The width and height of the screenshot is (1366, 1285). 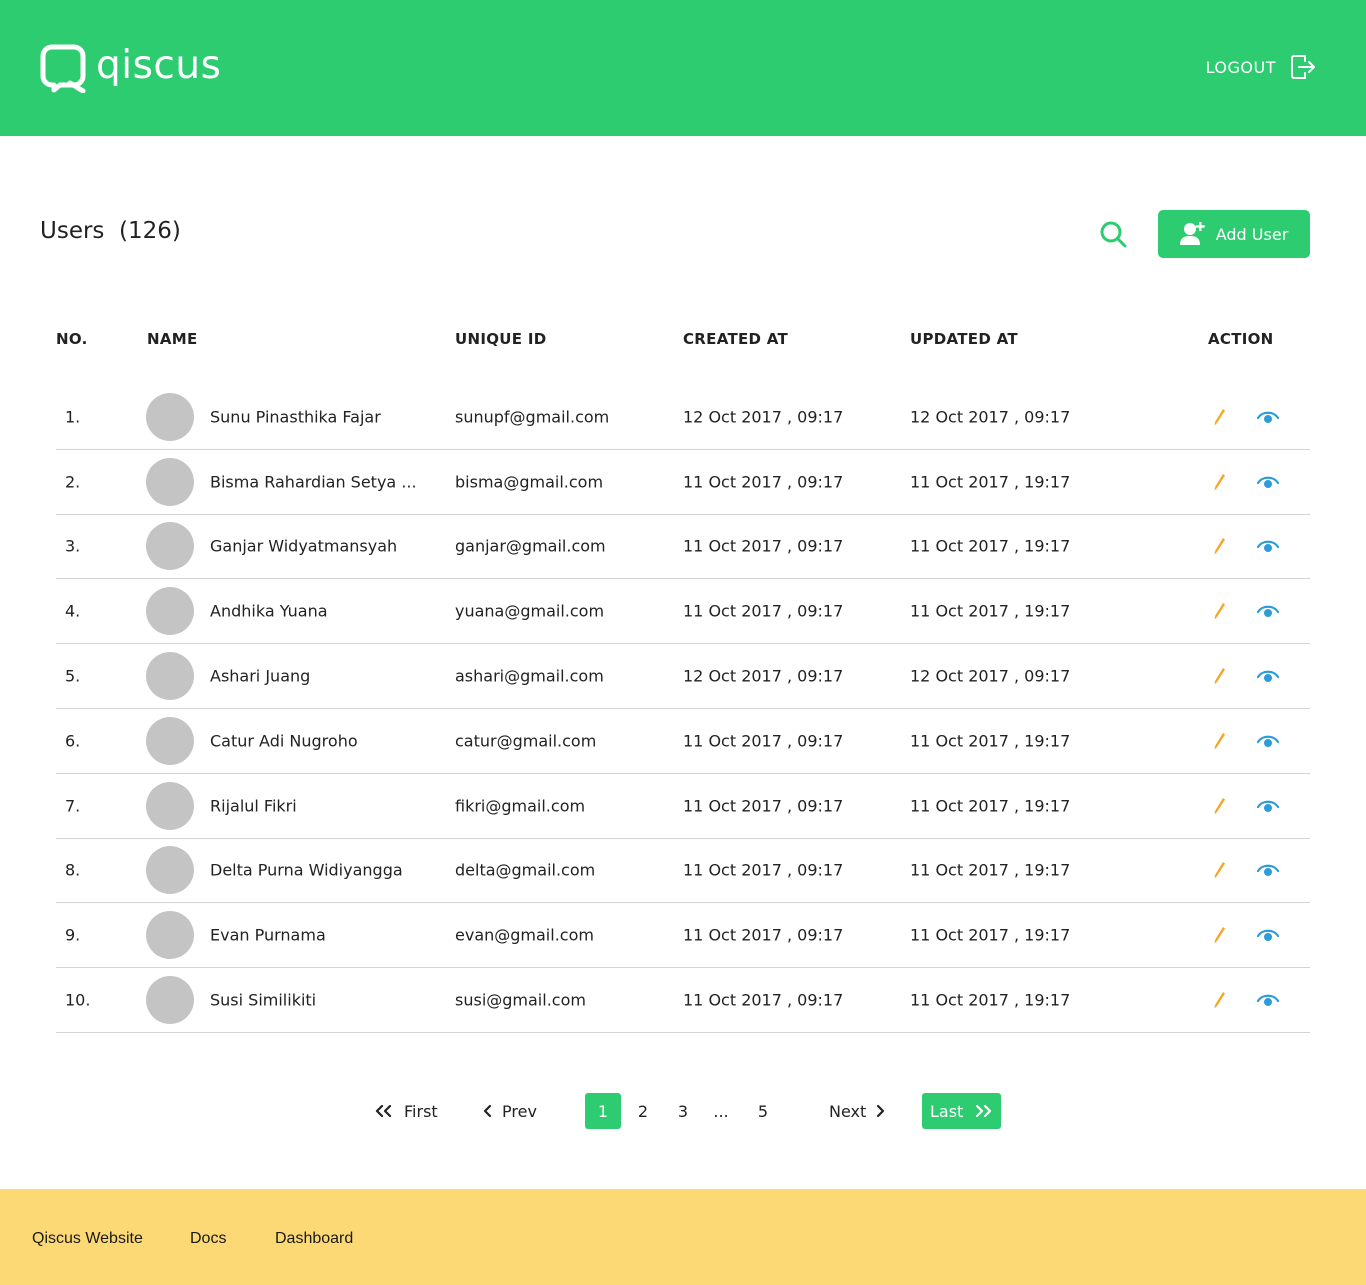 I want to click on logout-button: LOGOUT, so click(x=1261, y=67).